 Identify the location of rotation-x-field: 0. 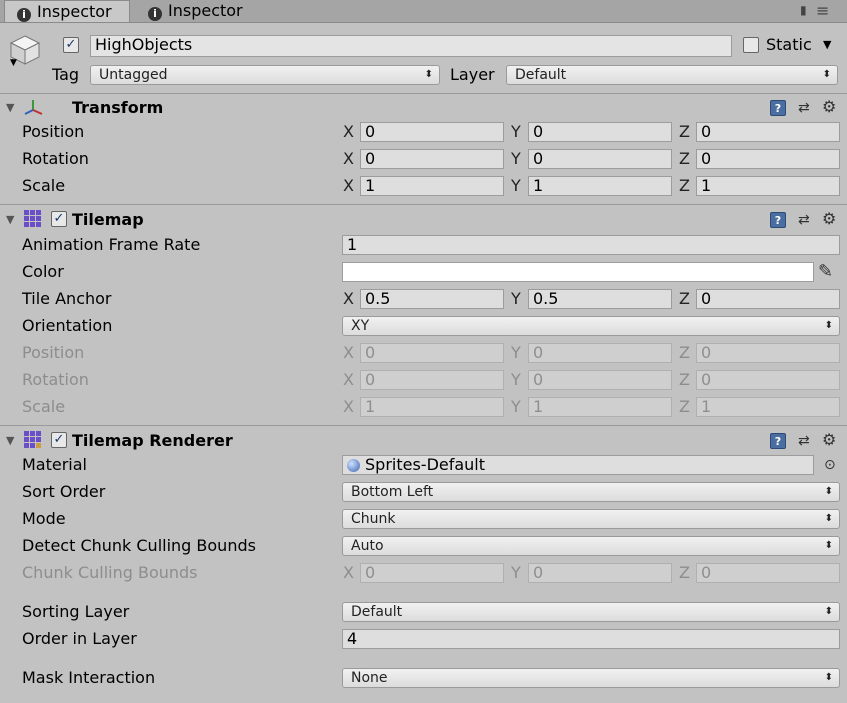
(432, 159).